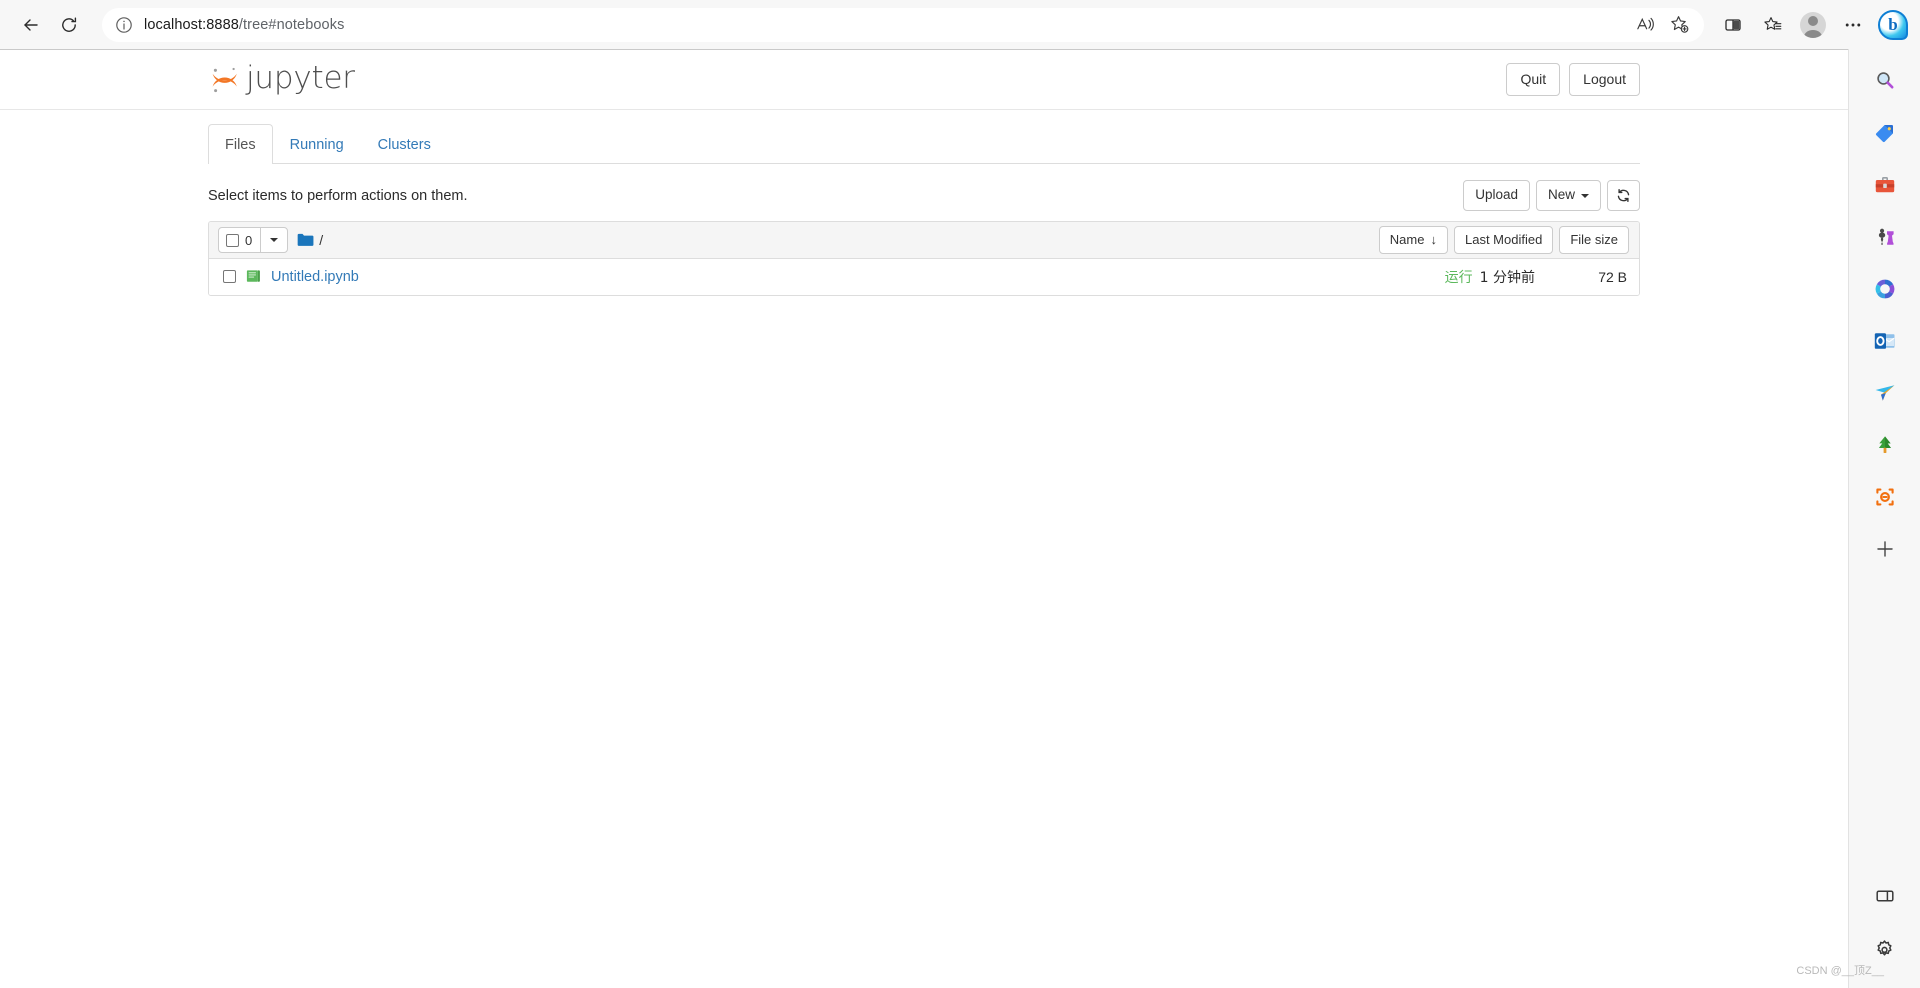 The height and width of the screenshot is (988, 1920). I want to click on refresh-button, so click(69, 25).